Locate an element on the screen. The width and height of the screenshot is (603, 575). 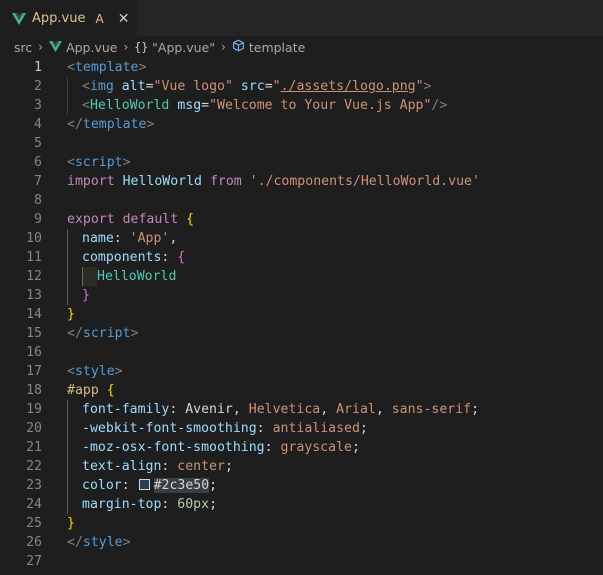
line-number: 2 is located at coordinates (38, 86).